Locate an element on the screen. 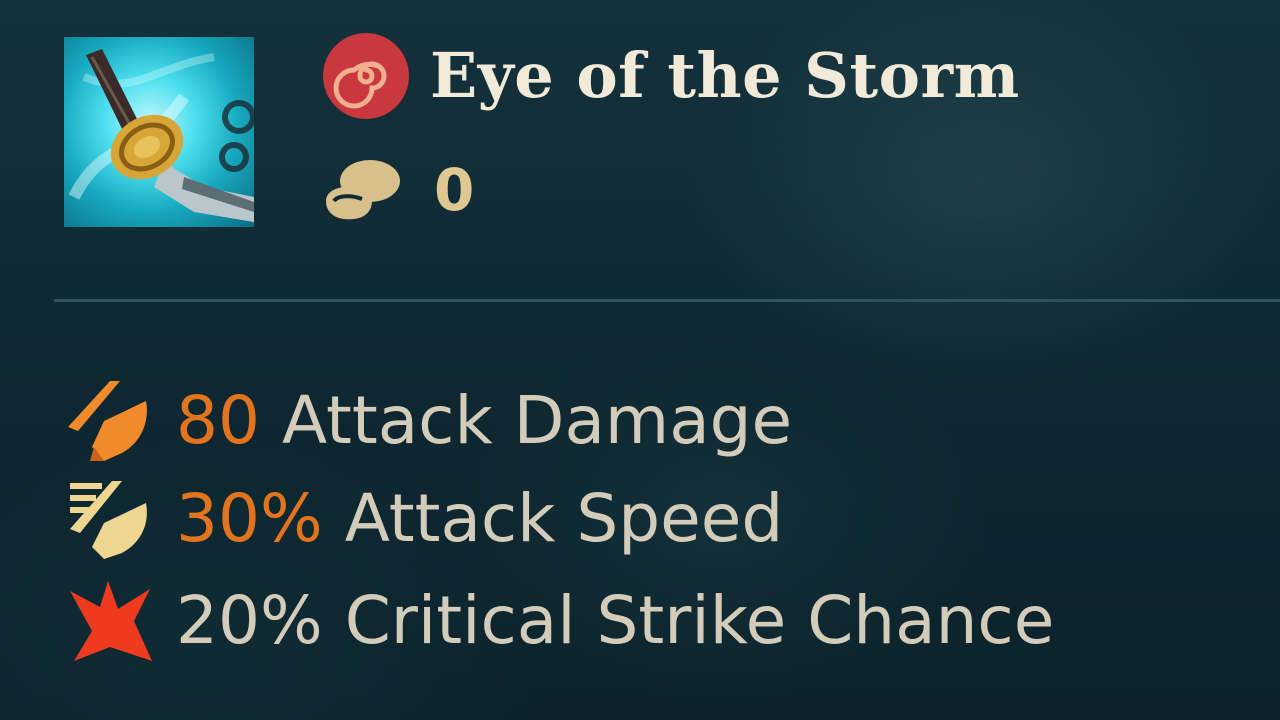 This screenshot has height=720, width=1280. cost-value: 0 is located at coordinates (454, 190).